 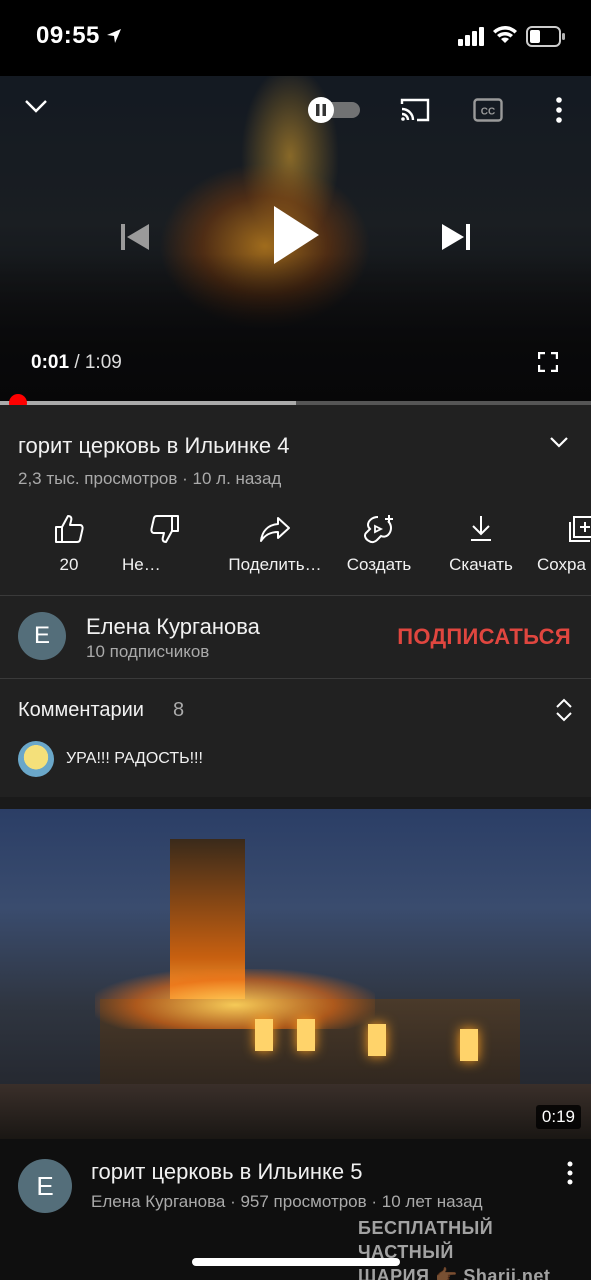 I want to click on svg-text: CC, so click(x=488, y=112).